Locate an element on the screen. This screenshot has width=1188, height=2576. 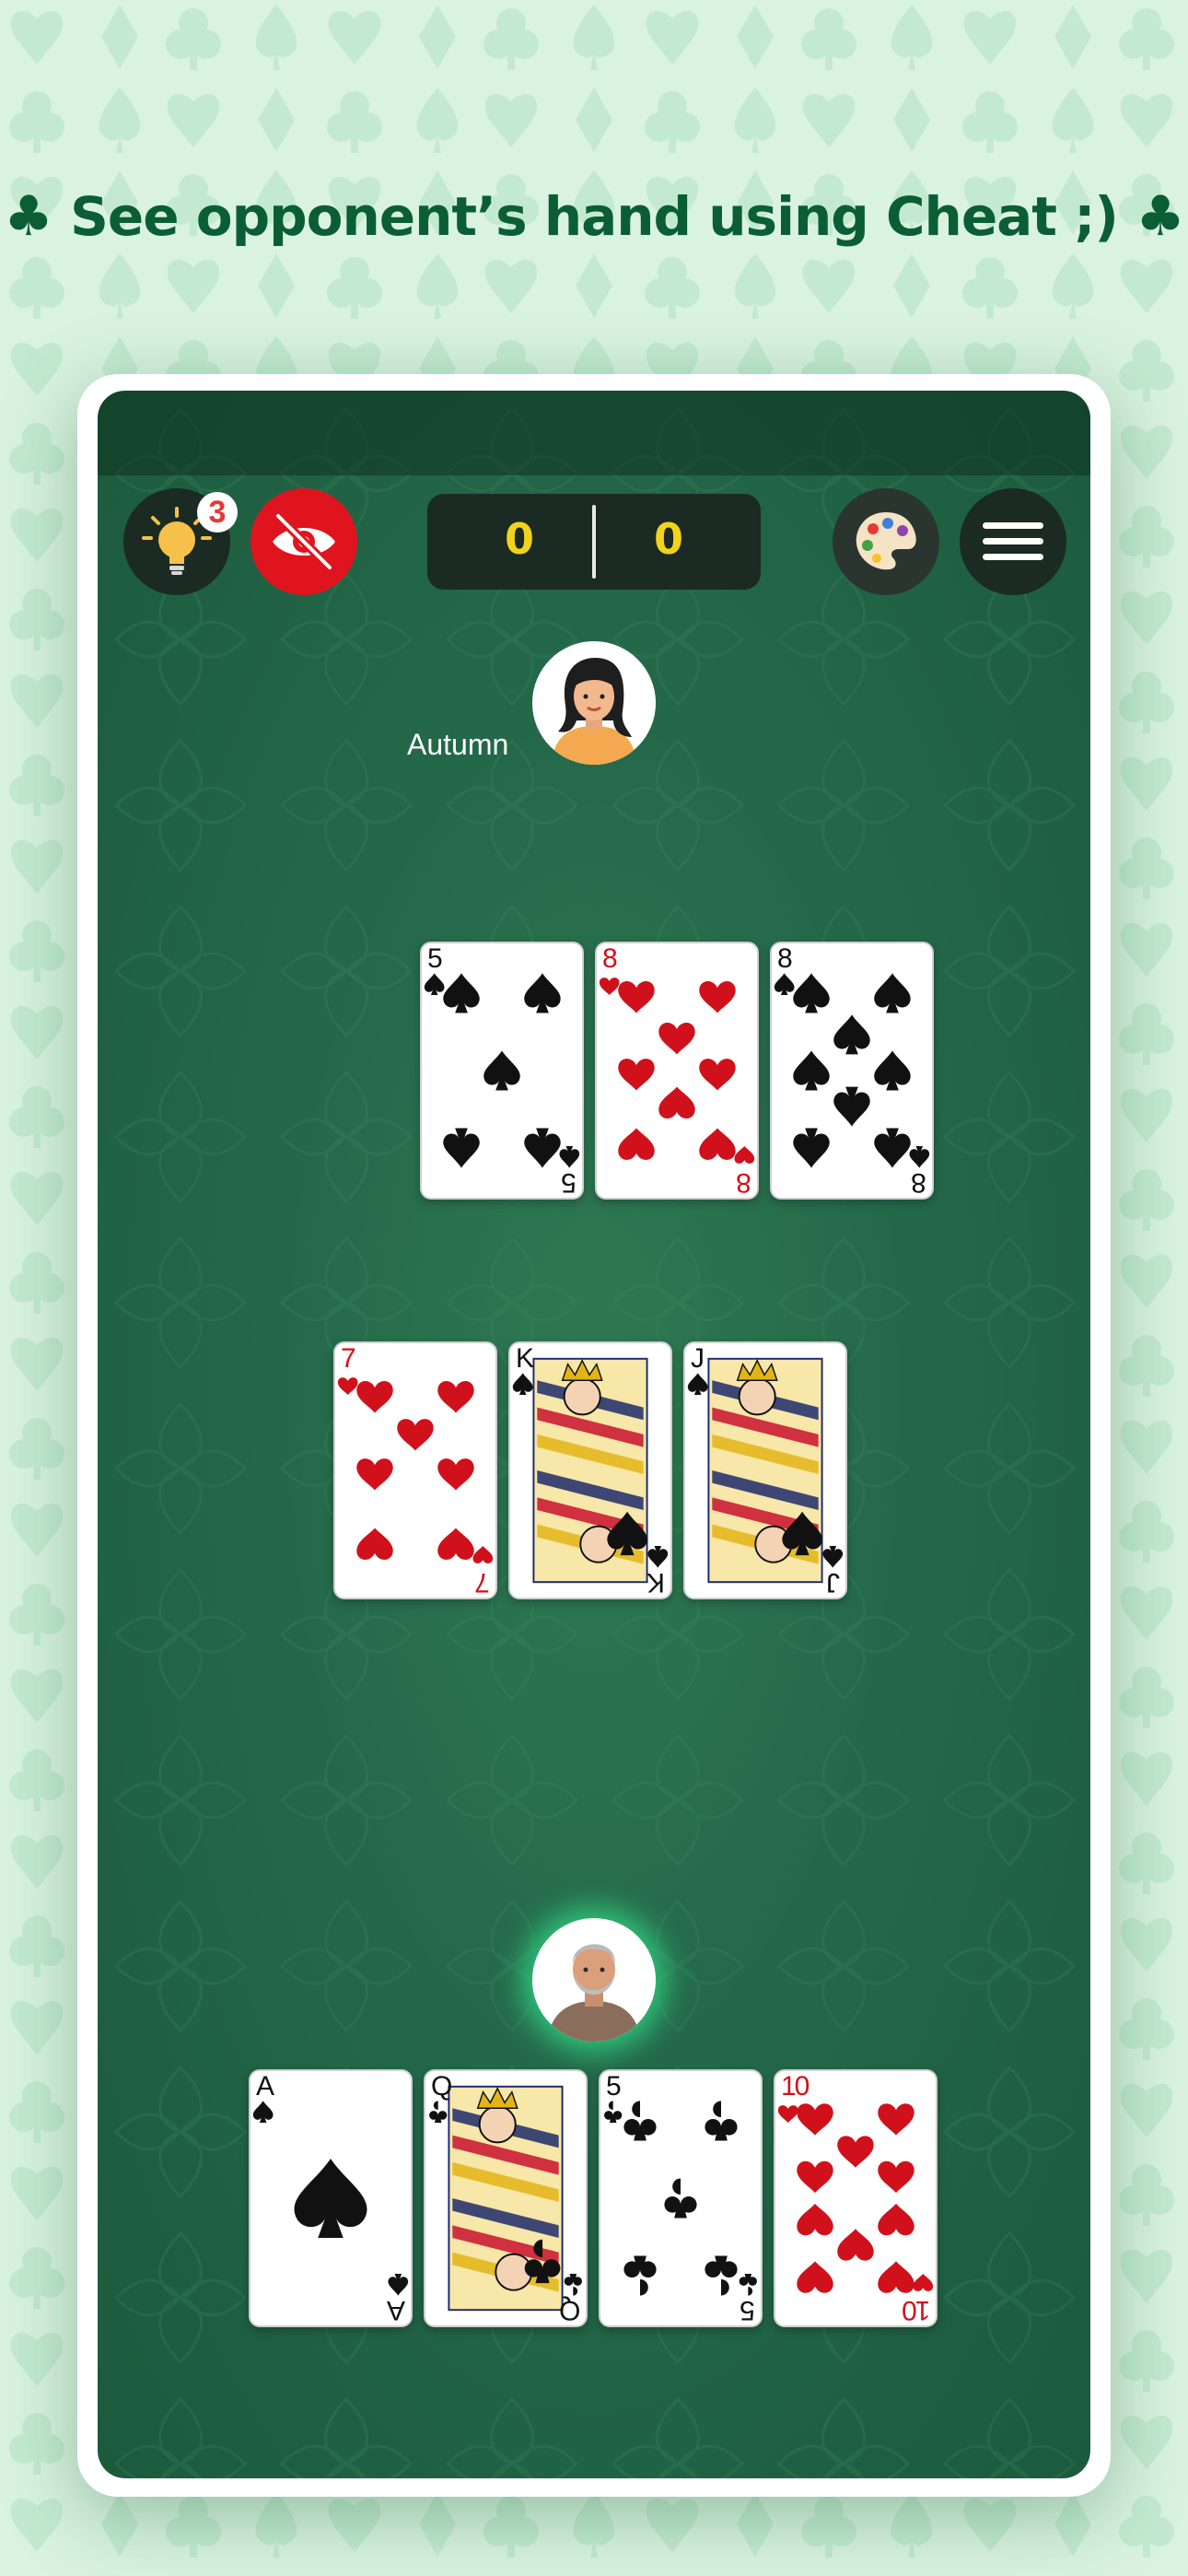
score-right: 0 is located at coordinates (668, 539).